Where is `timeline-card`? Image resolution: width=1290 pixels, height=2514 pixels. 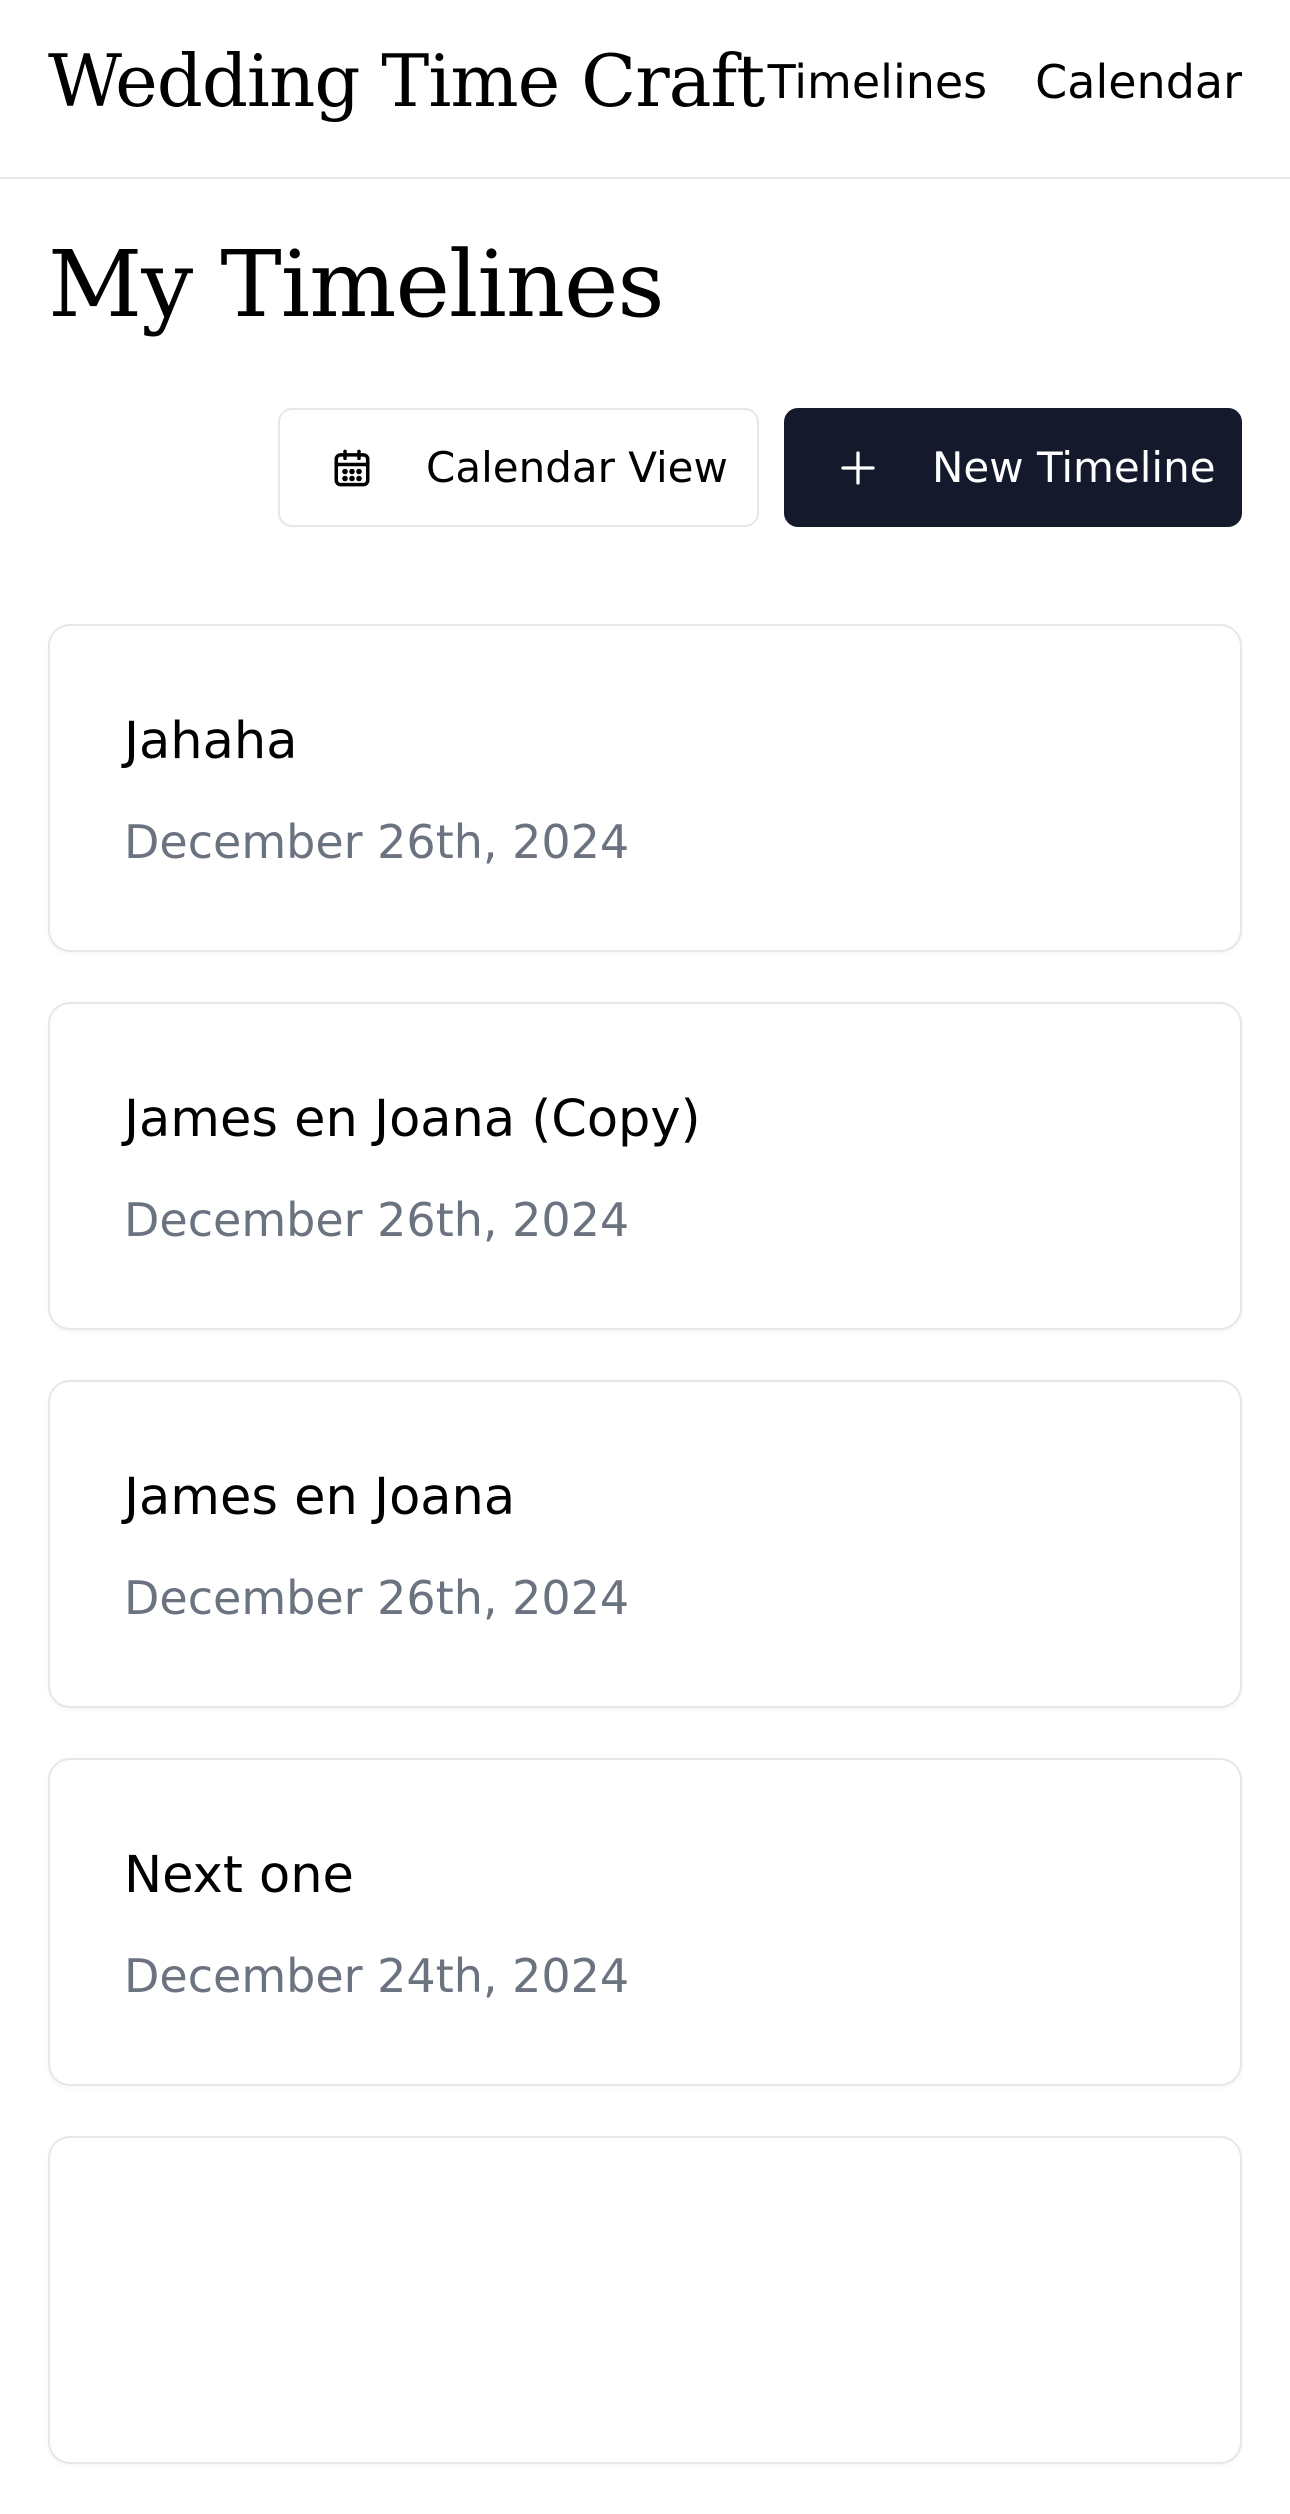 timeline-card is located at coordinates (645, 2300).